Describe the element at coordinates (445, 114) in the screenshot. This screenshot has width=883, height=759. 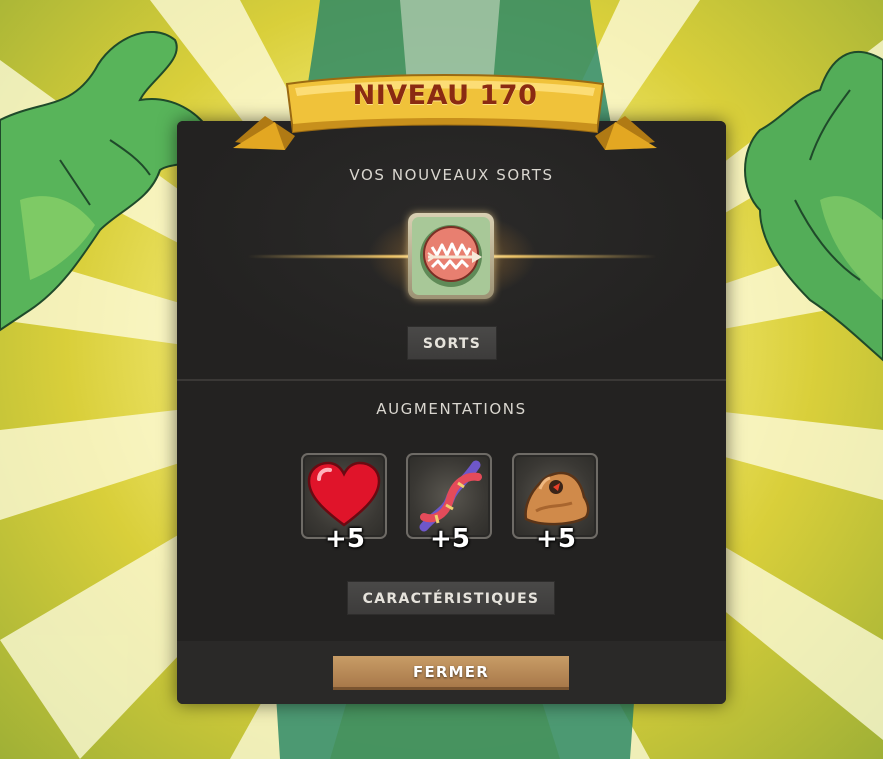
I see `level-banner: NIVEAU 170` at that location.